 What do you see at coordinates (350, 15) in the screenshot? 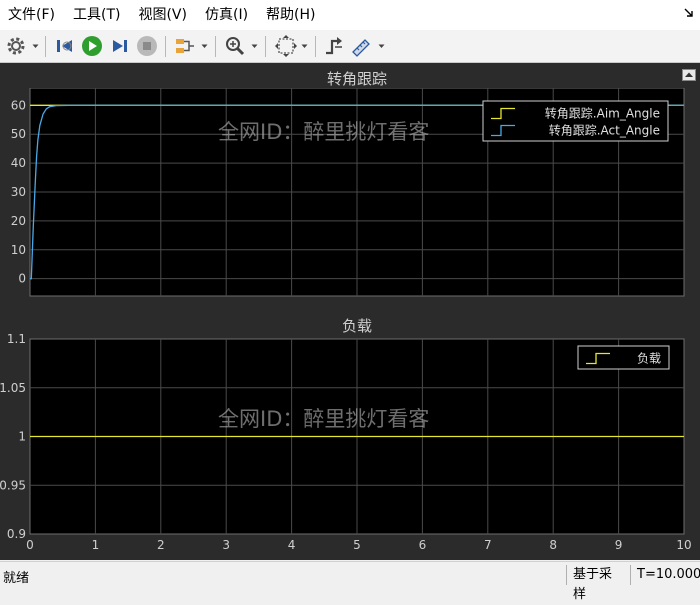
I see `menu-bar: 文件(F) 工具(T) 视图(V) 仿真(I) 帮助(H)` at bounding box center [350, 15].